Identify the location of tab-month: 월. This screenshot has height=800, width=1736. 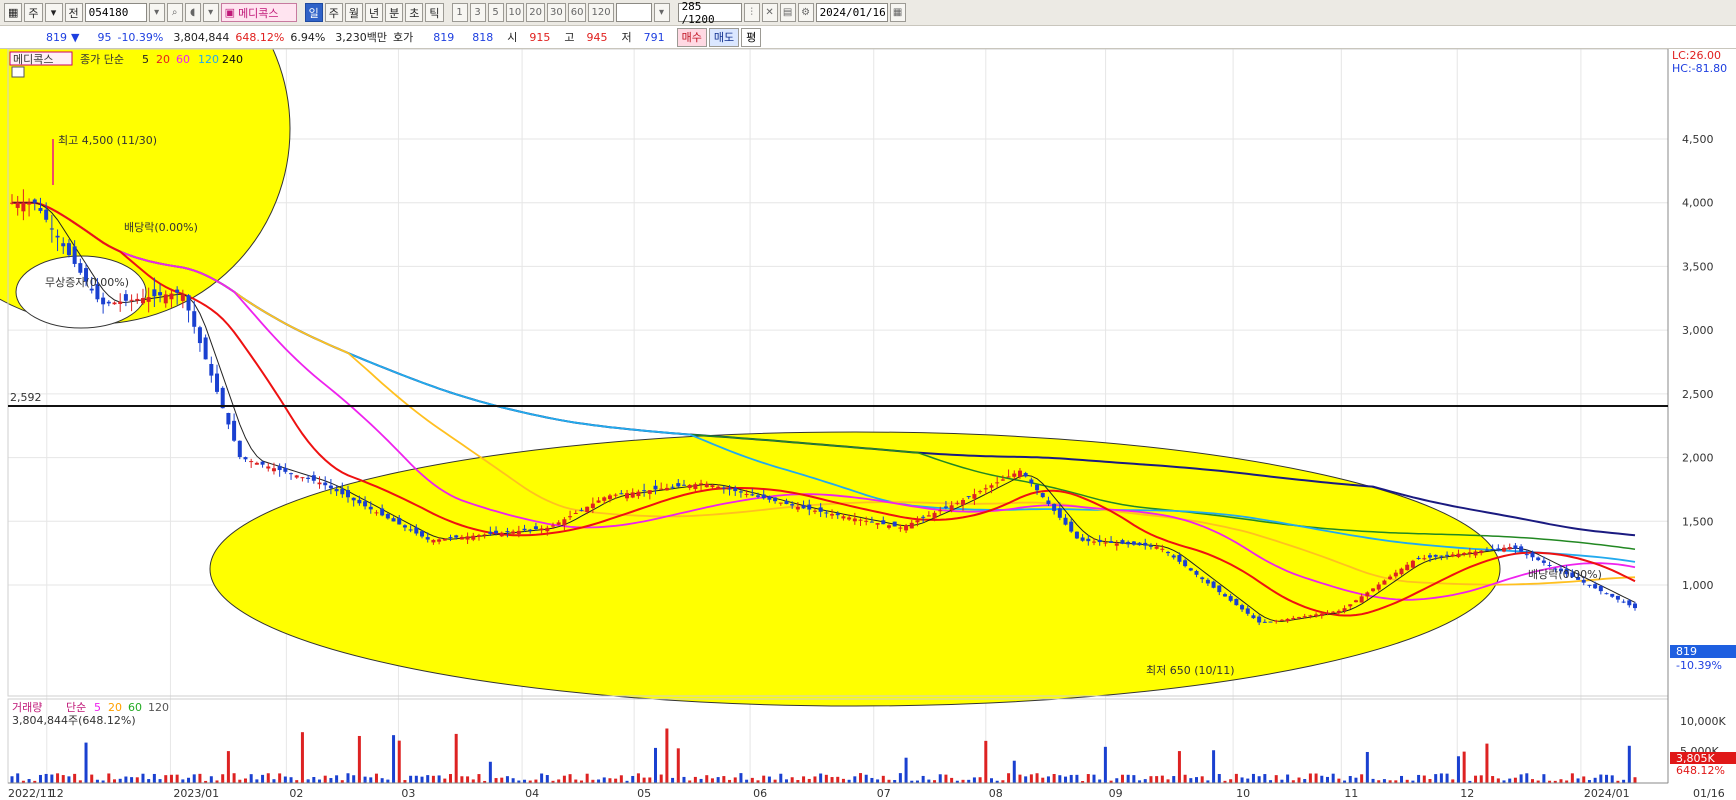
(354, 12).